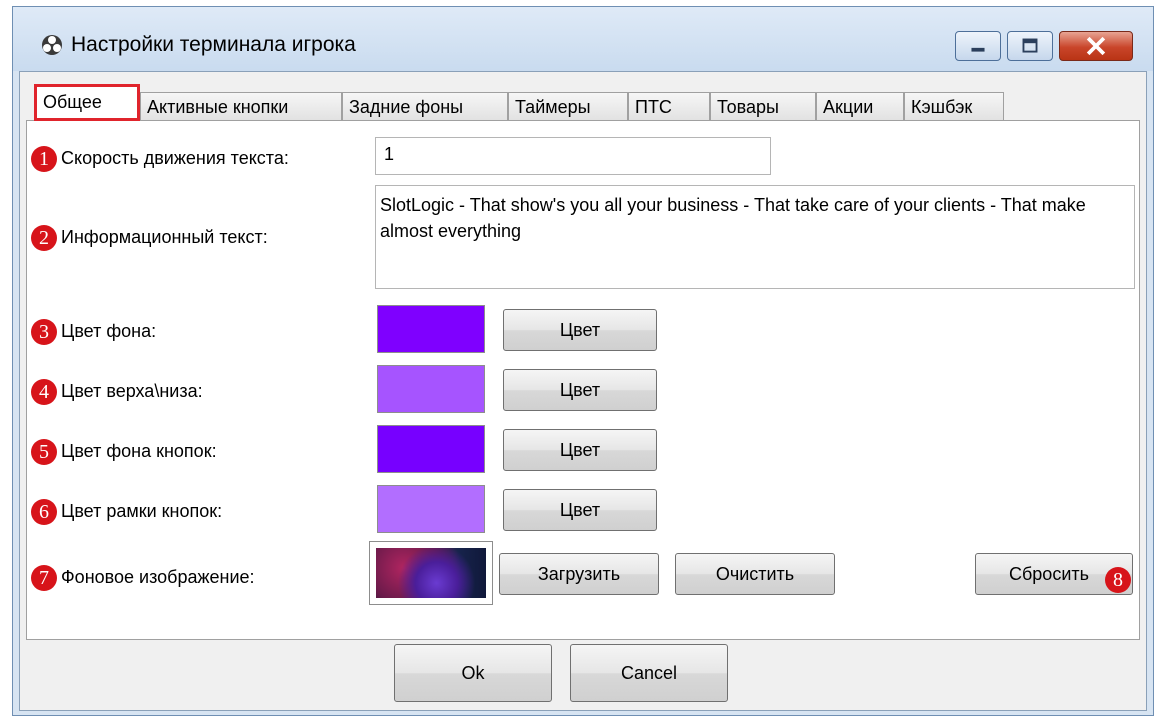  I want to click on callout-badge: 8, so click(1118, 580).